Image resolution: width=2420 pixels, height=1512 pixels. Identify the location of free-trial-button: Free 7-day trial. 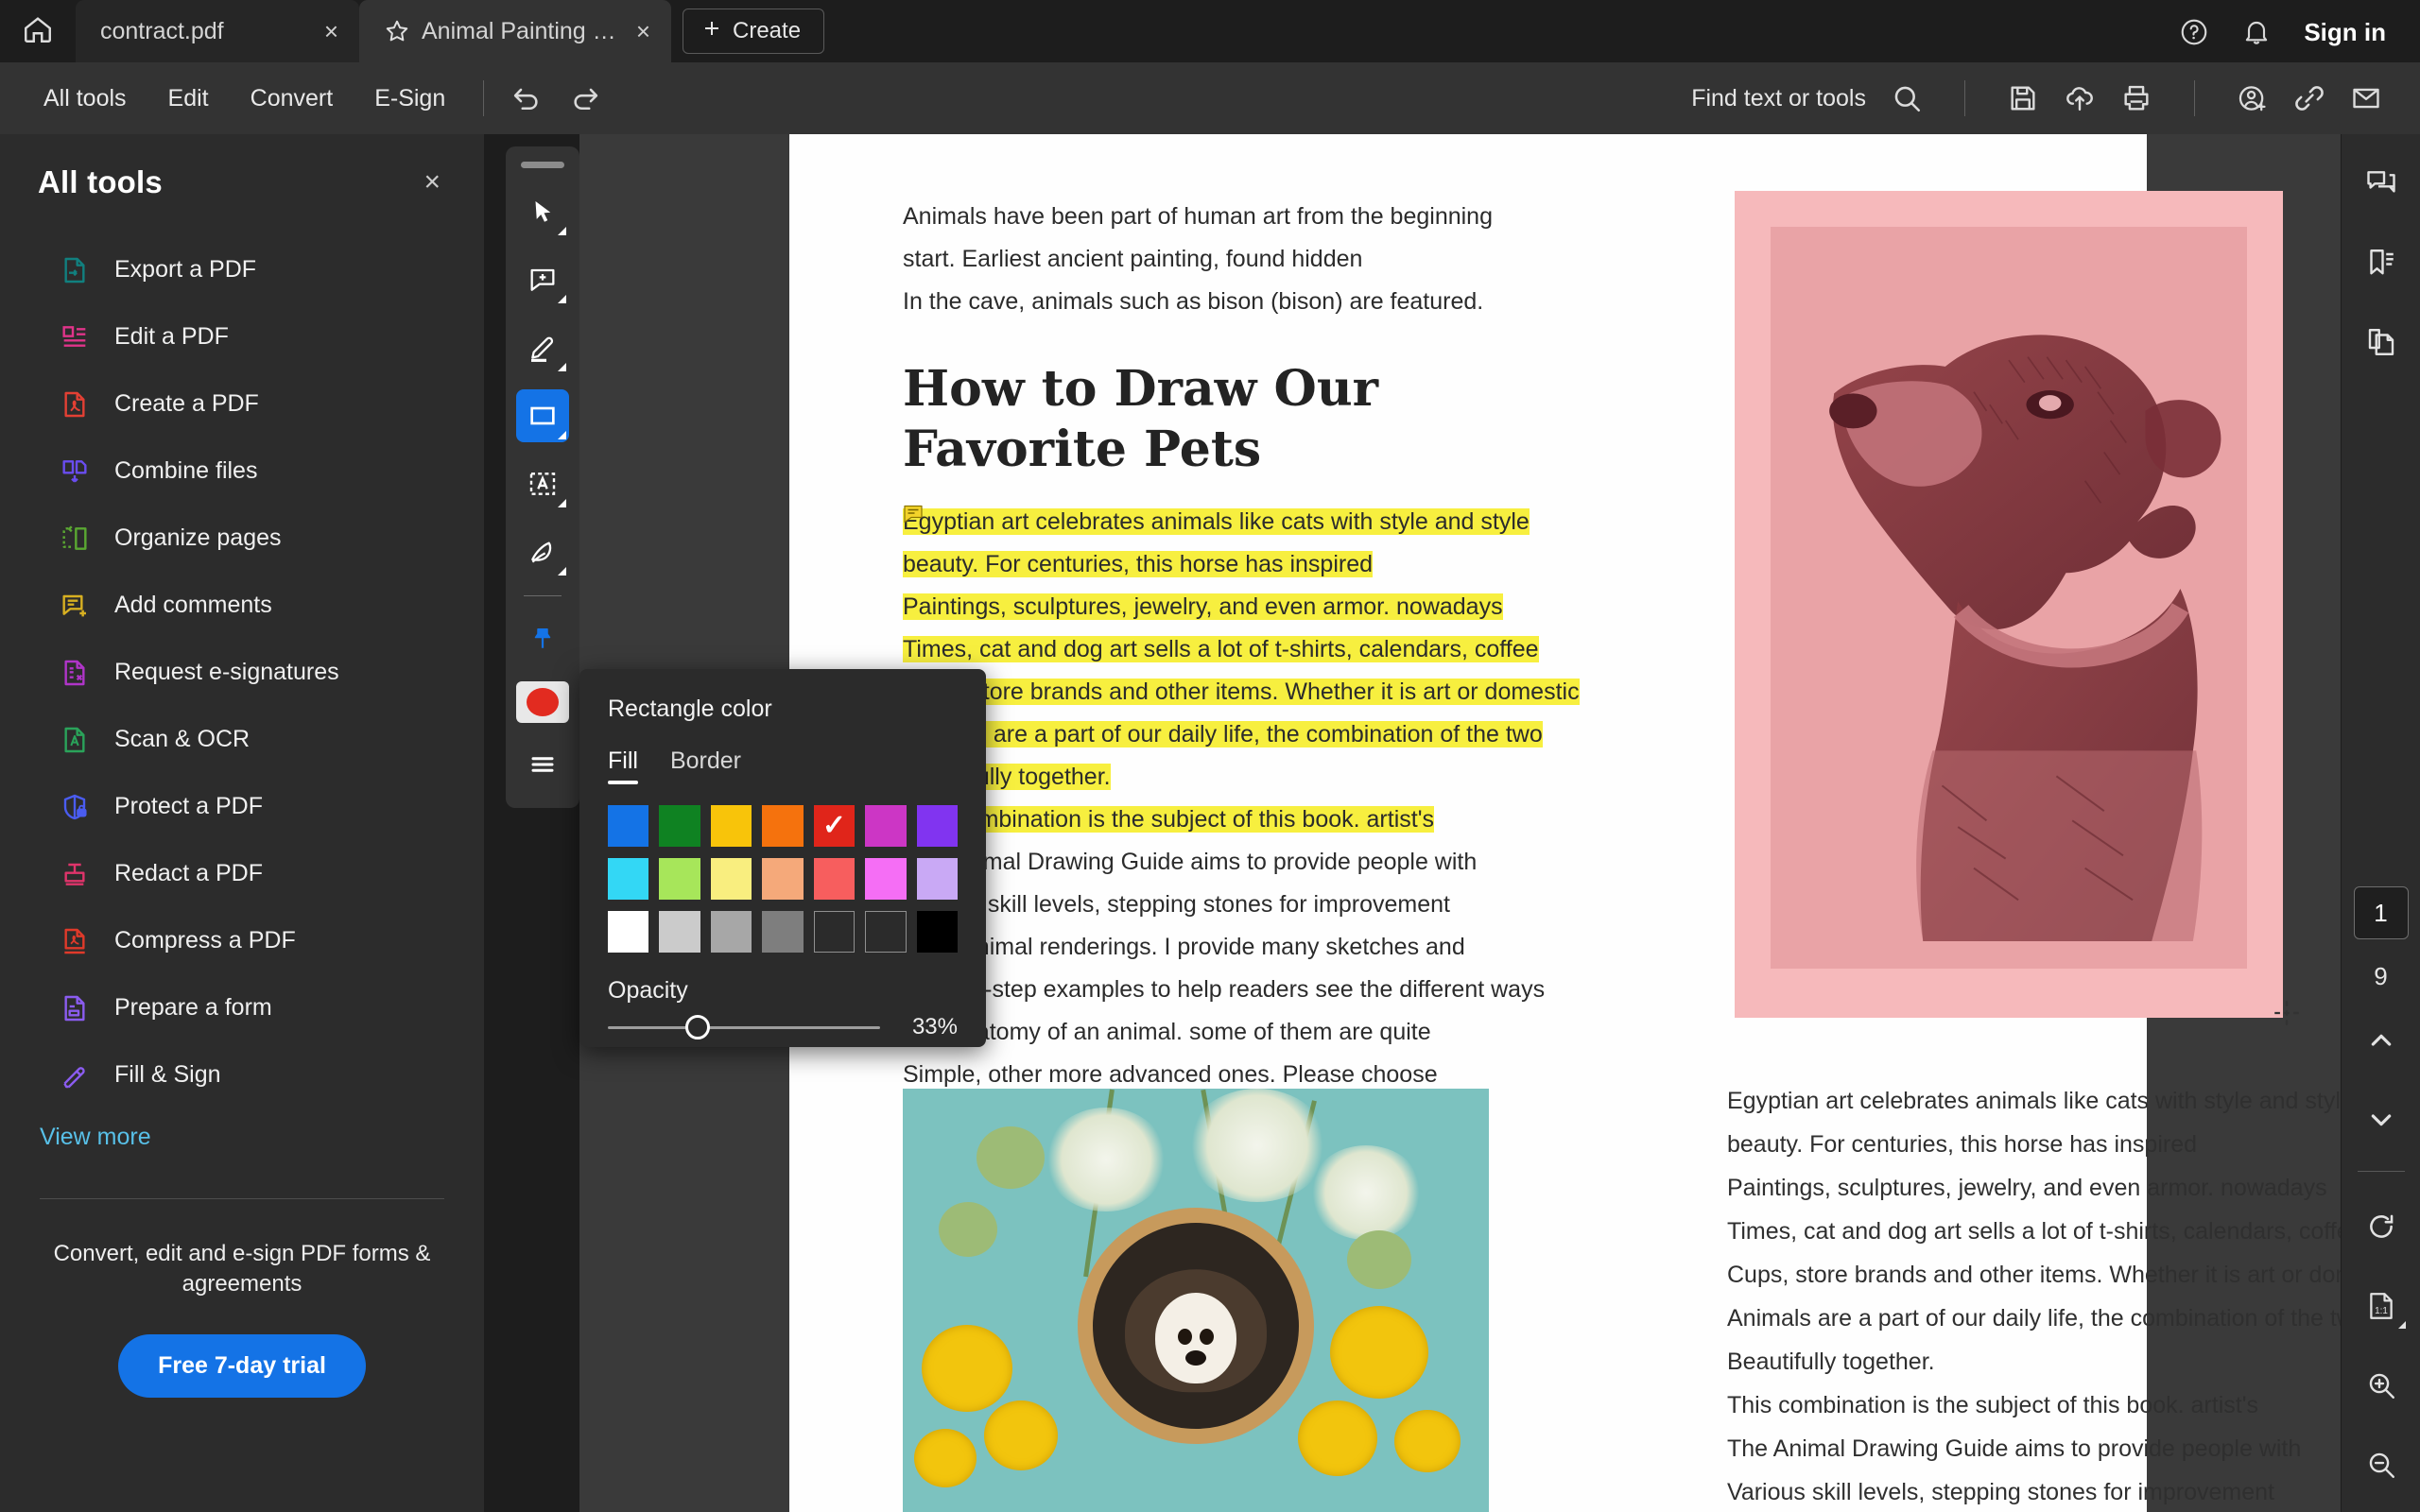
(242, 1365).